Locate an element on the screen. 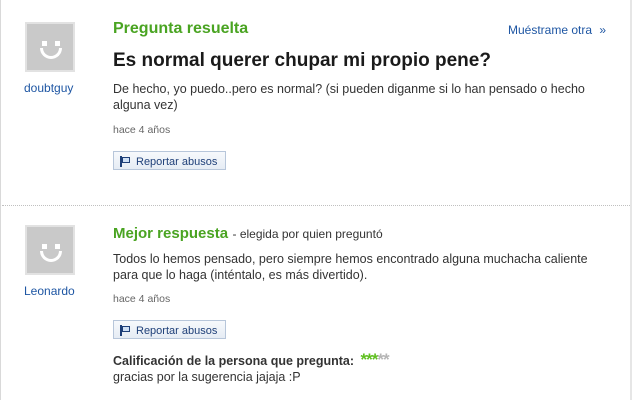 The height and width of the screenshot is (400, 632). frame-border-left is located at coordinates (0, 200).